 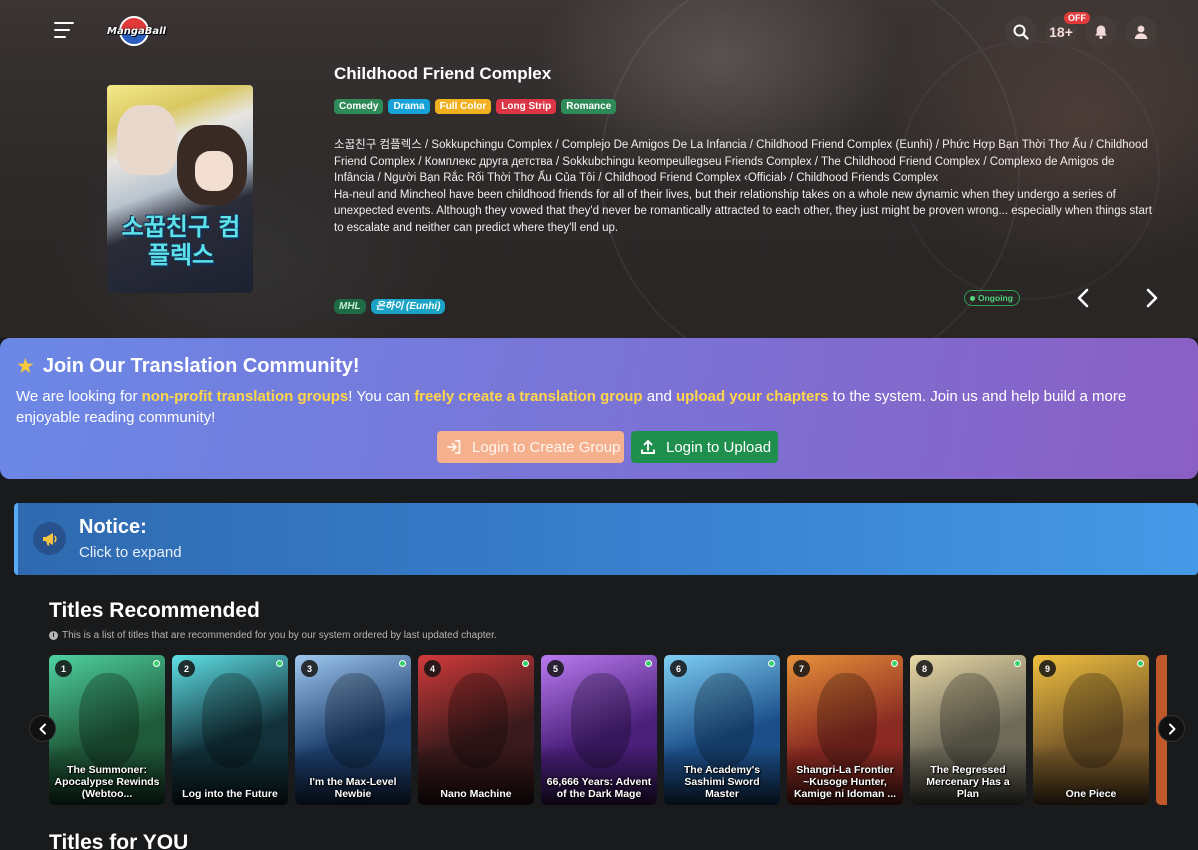 What do you see at coordinates (719, 447) in the screenshot?
I see `login-upload-label: Login to Upload` at bounding box center [719, 447].